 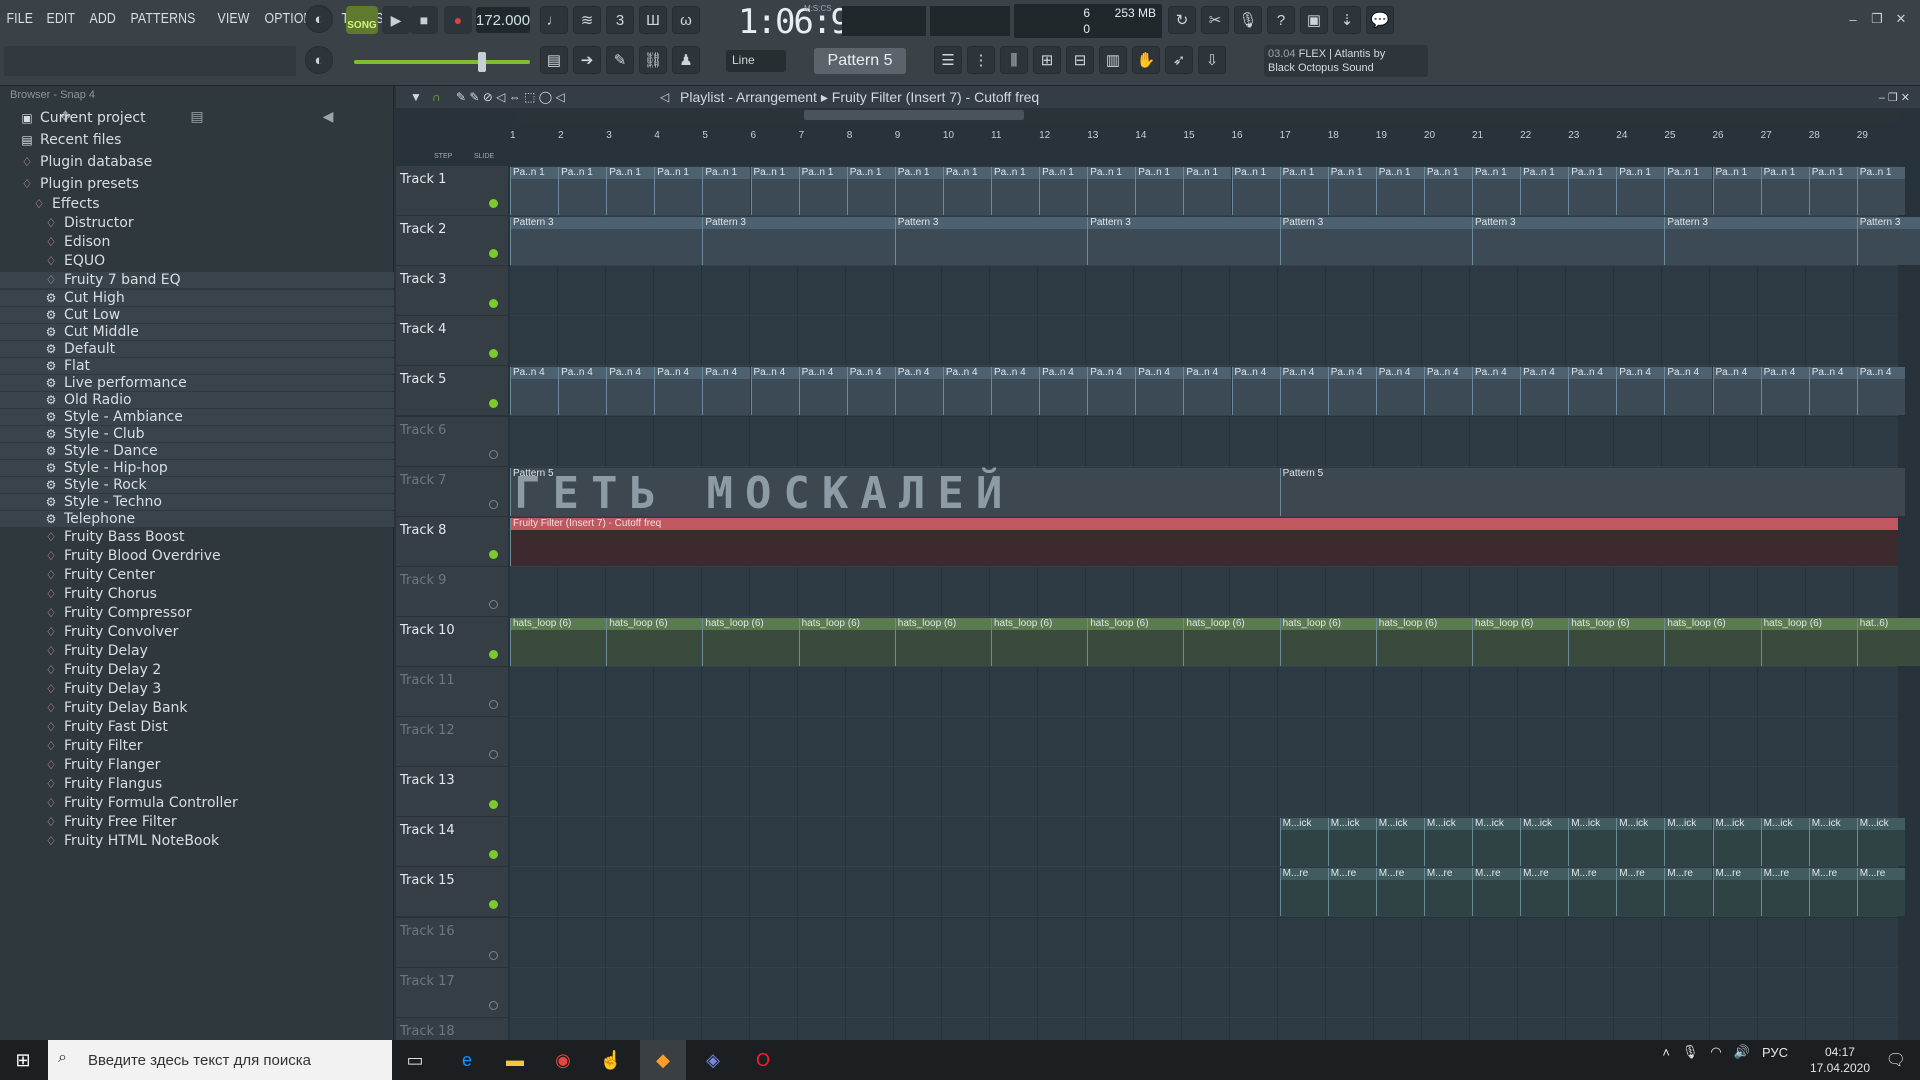 What do you see at coordinates (1715, 1052) in the screenshot?
I see `network-icon: ◠` at bounding box center [1715, 1052].